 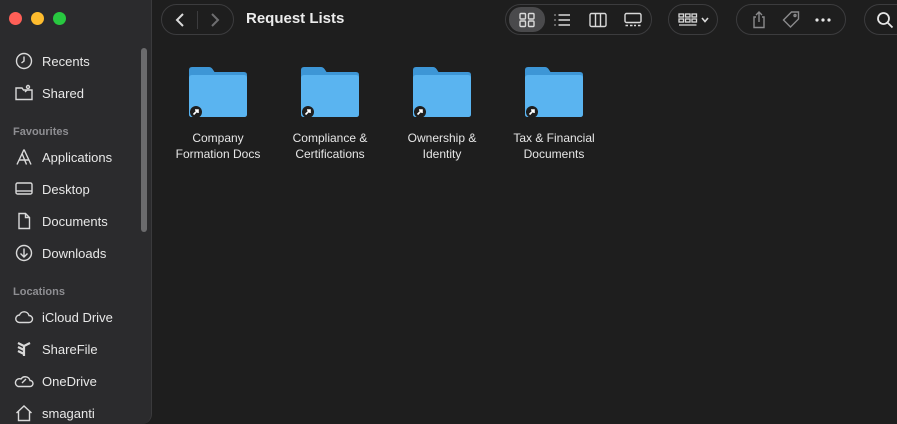 I want to click on home-icon, so click(x=24, y=413).